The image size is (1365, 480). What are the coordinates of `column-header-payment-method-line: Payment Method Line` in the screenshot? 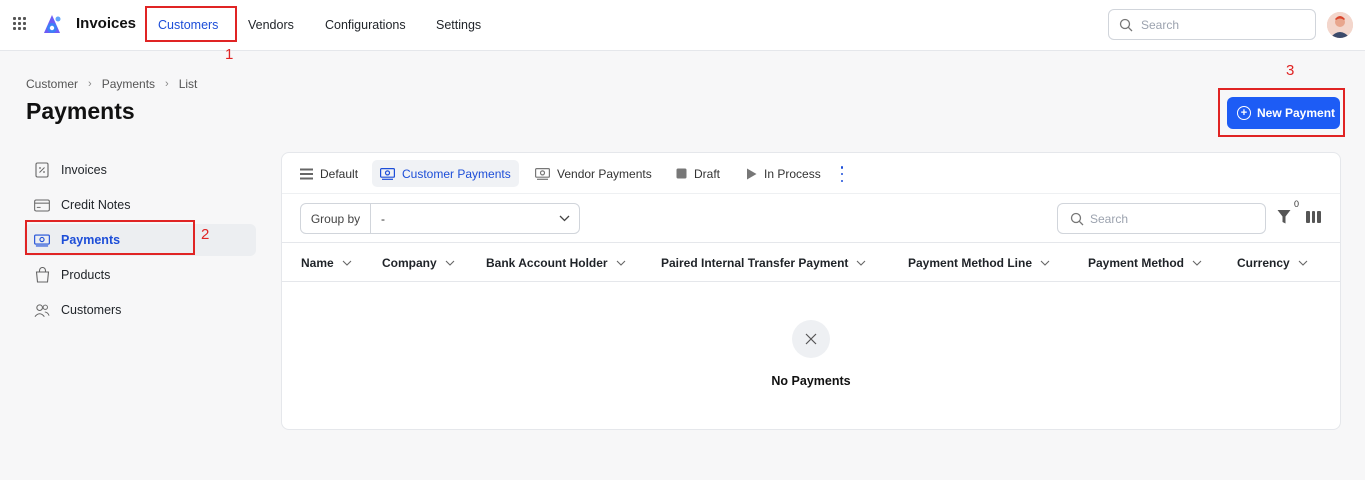 It's located at (979, 263).